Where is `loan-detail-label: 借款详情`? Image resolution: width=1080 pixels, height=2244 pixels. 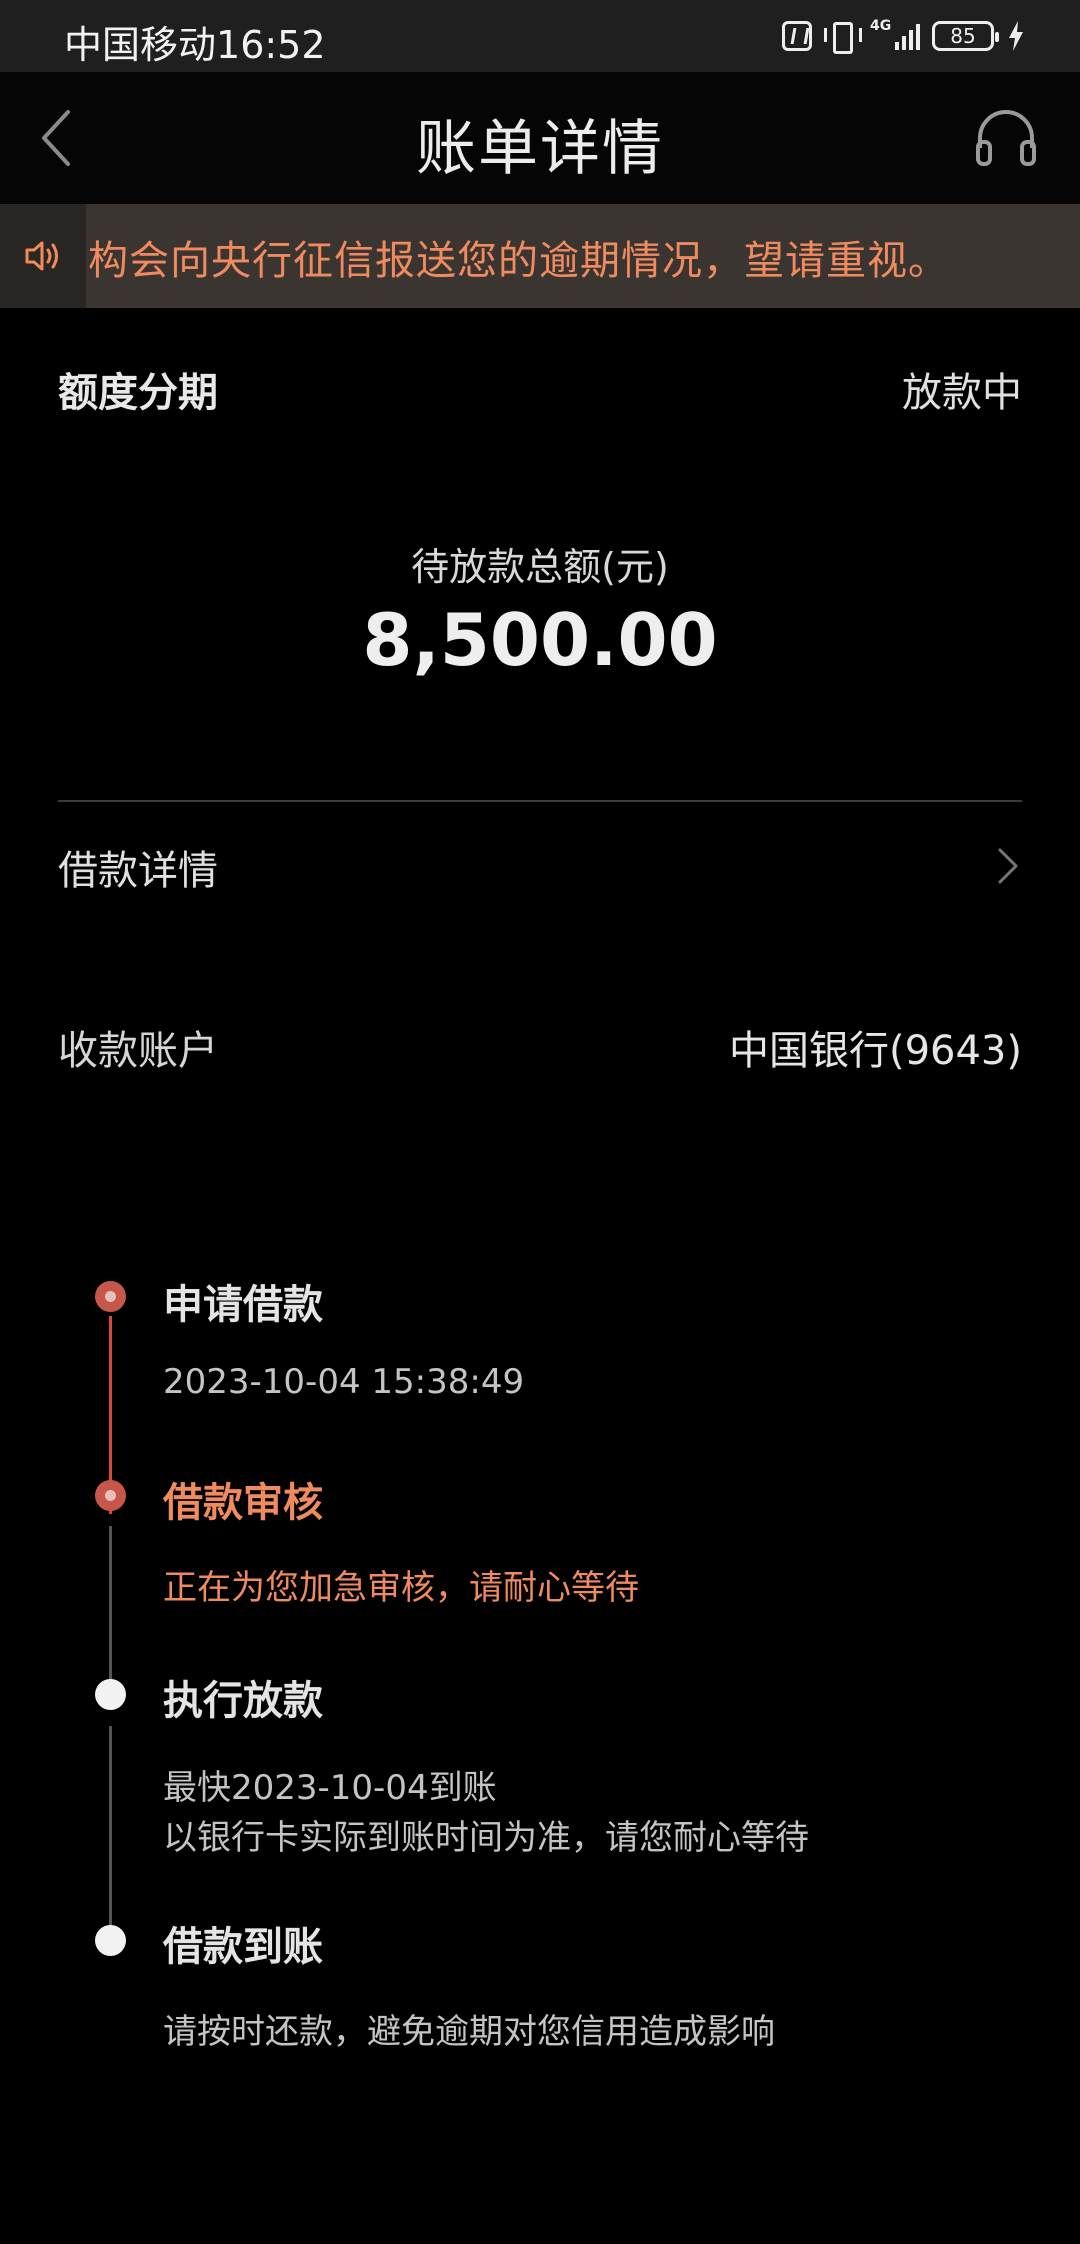
loan-detail-label: 借款详情 is located at coordinates (138, 871).